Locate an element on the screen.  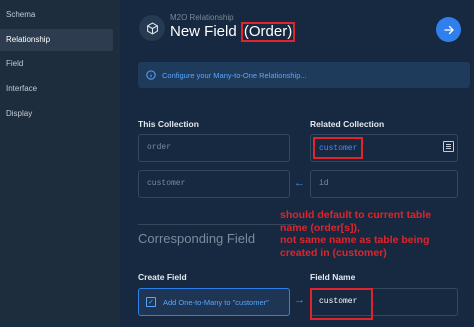
sidebar-item-schema: Schema is located at coordinates (56, 15).